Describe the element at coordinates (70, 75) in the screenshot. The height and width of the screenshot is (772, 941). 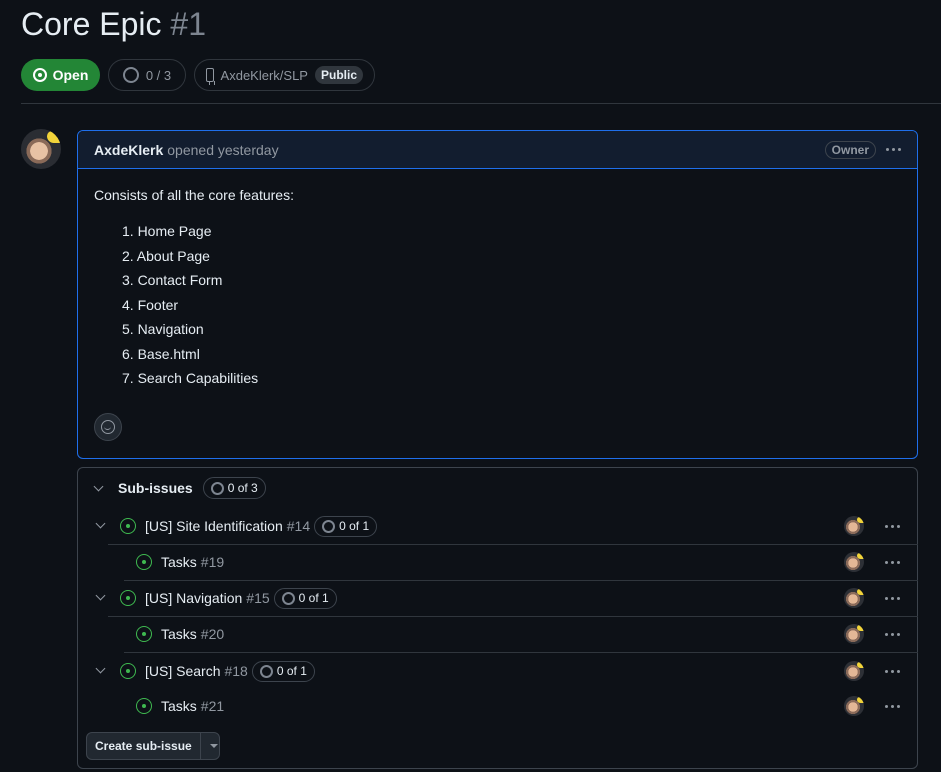
I see `state-label: Open` at that location.